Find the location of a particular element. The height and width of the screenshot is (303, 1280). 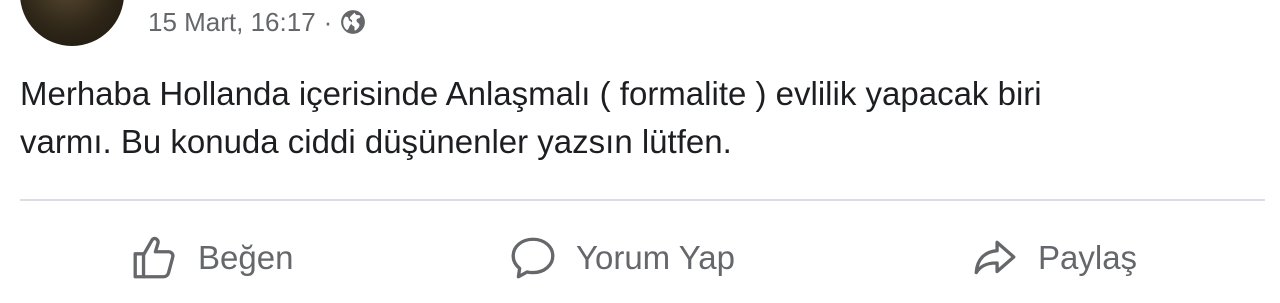

post-meta: 15 Mart, 16:17 · is located at coordinates (257, 22).